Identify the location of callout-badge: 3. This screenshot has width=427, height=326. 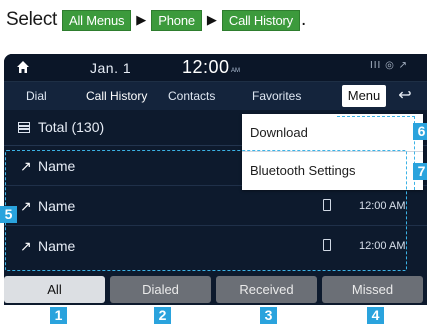
(268, 315).